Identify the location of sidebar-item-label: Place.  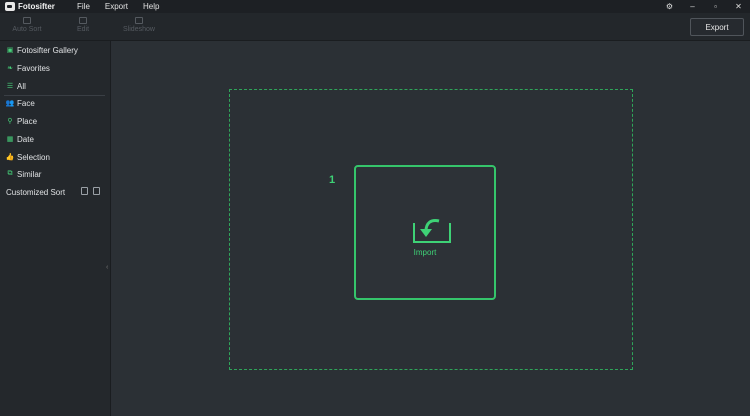
(27, 121).